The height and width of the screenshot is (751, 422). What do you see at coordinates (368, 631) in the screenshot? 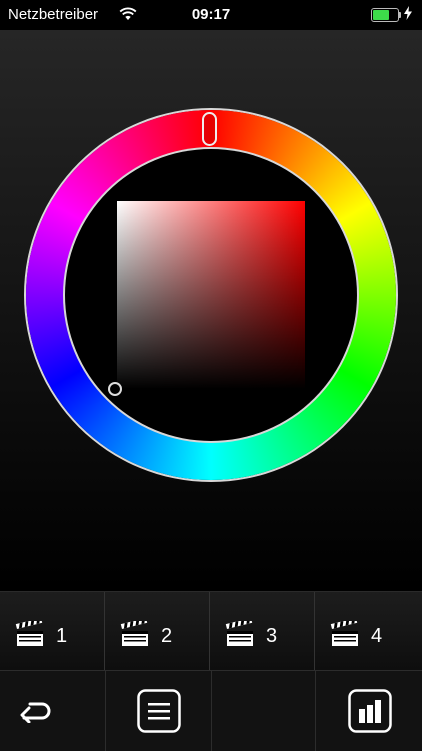
I see `scene-button-4: 4` at bounding box center [368, 631].